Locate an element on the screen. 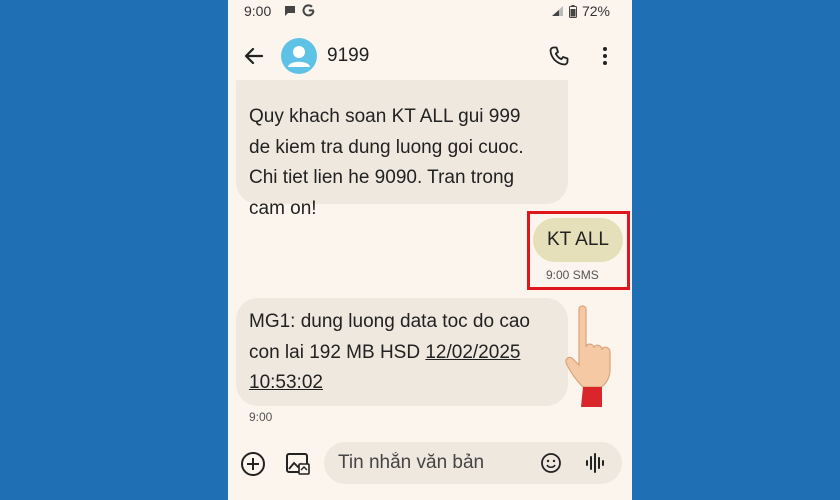 This screenshot has width=840, height=500. status-icons is located at coordinates (299, 10).